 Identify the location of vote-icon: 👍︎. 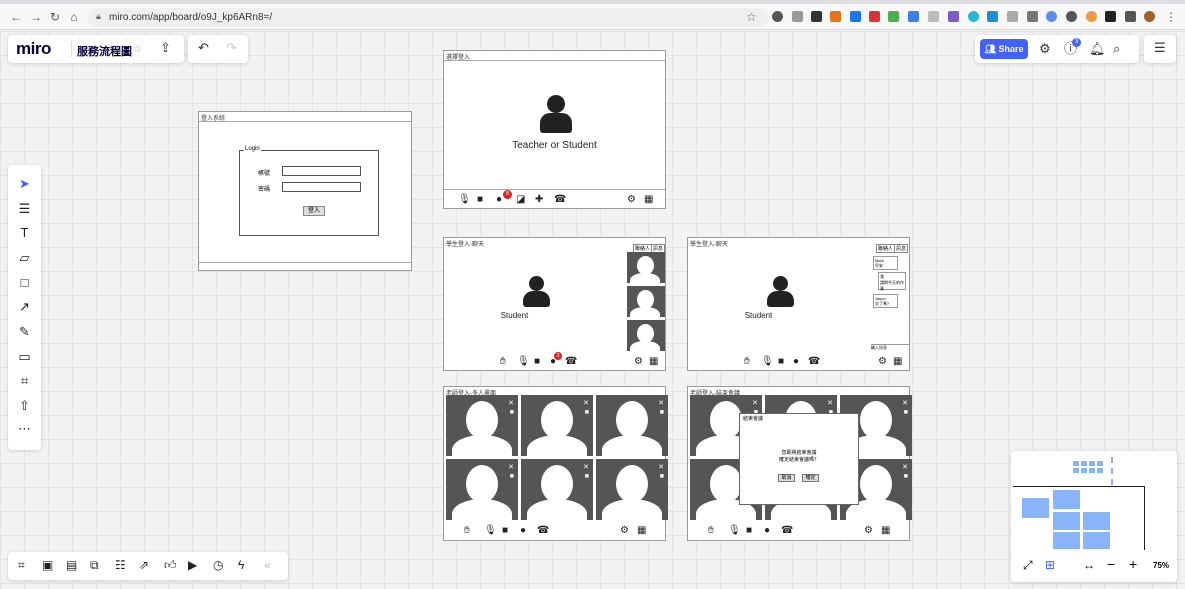
(170, 565).